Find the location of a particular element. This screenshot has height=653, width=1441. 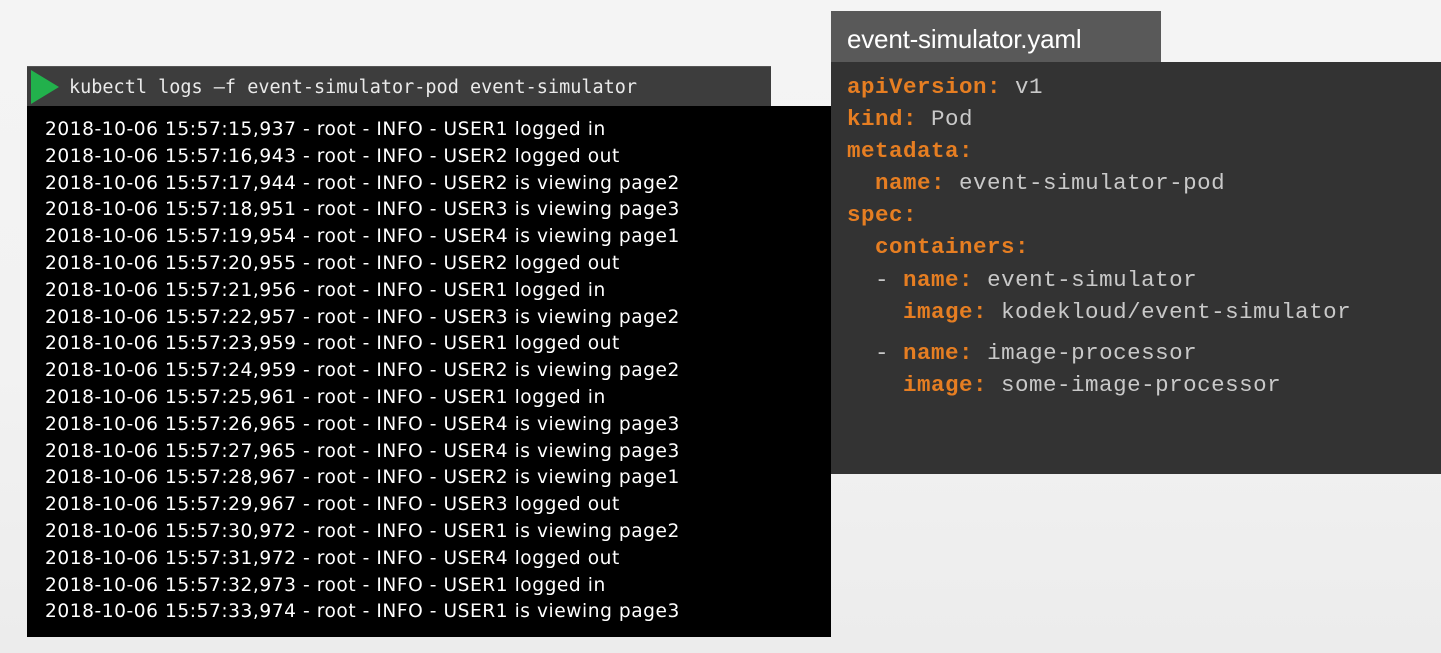

yaml-line-metadata-name: name: event-simulator-pod is located at coordinates (1036, 183).